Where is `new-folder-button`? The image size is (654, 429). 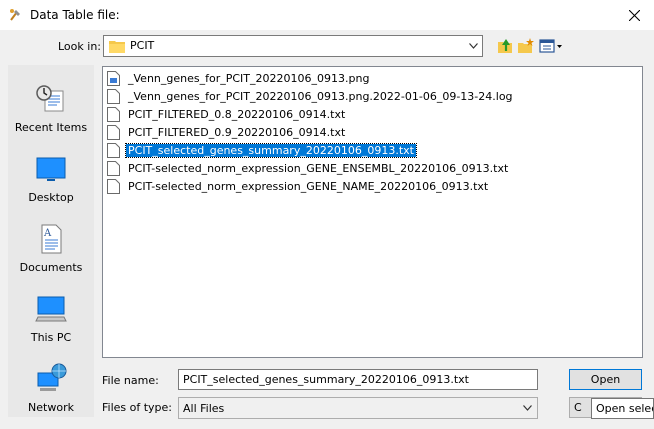 new-folder-button is located at coordinates (526, 46).